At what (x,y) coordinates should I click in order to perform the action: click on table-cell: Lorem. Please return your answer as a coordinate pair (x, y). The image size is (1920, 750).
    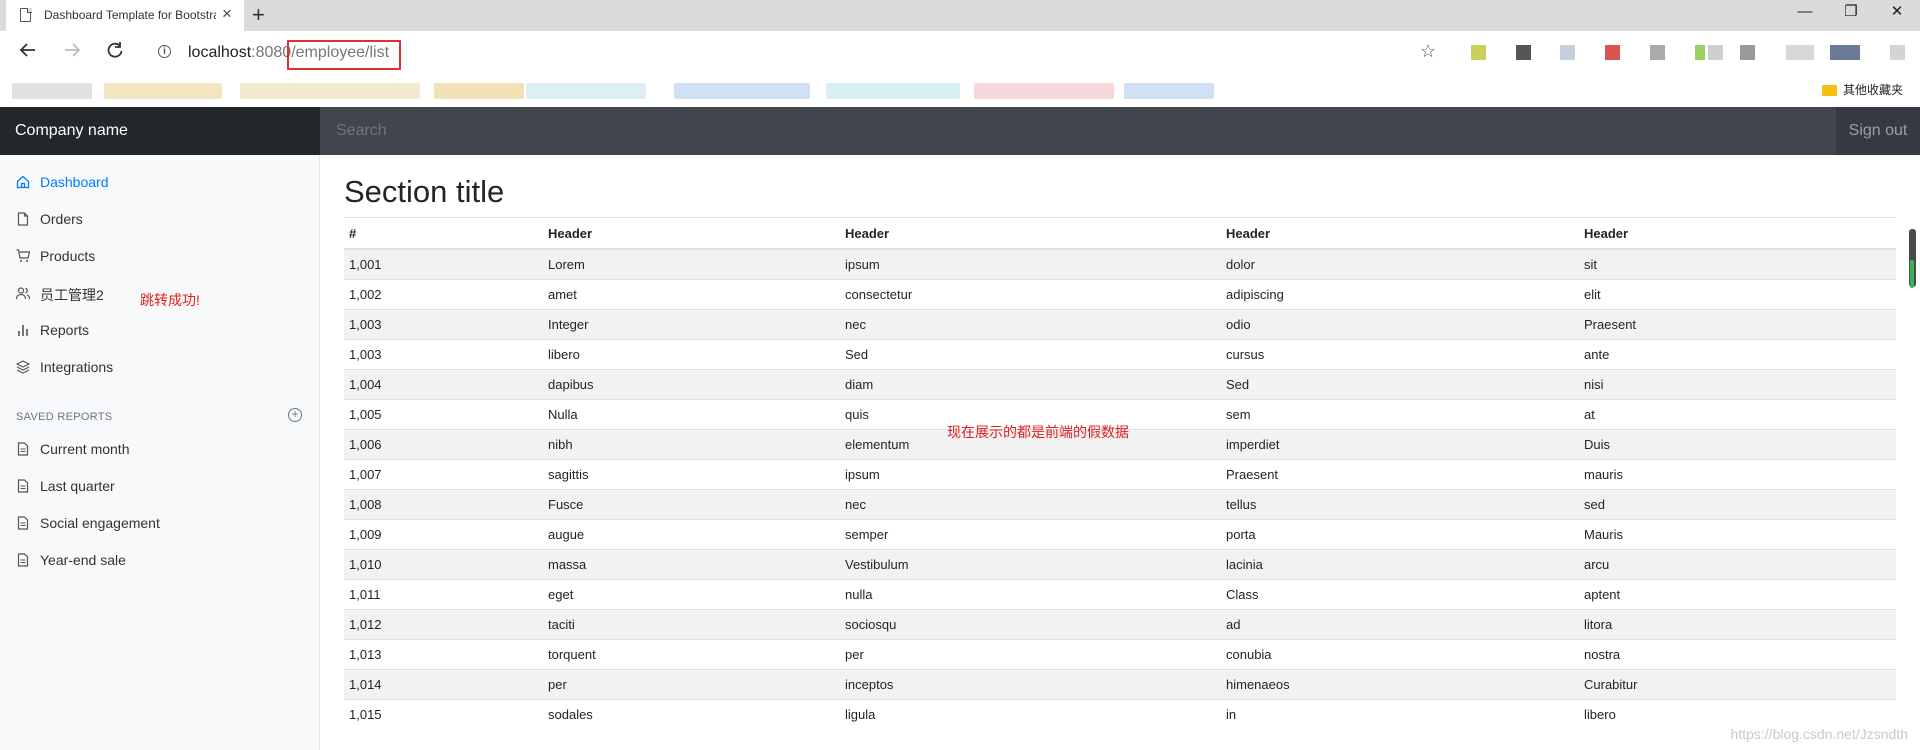
    Looking at the image, I should click on (691, 264).